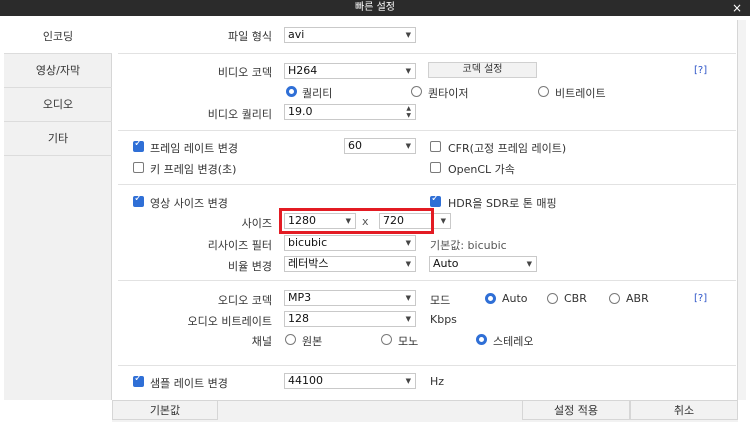  Describe the element at coordinates (350, 319) in the screenshot. I see `audio-bitrate-select: 128 ▼` at that location.